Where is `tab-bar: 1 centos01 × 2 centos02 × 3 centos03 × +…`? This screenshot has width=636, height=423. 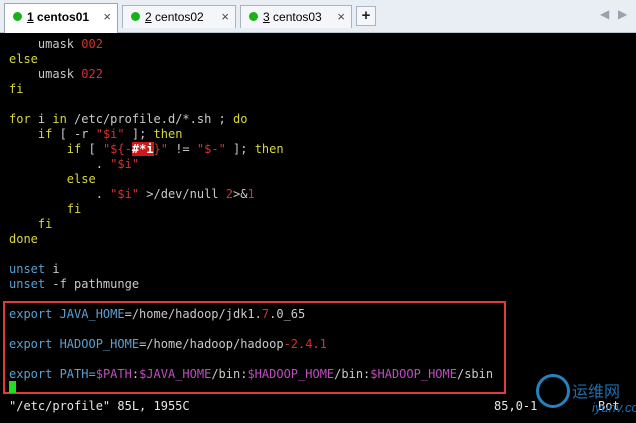 tab-bar: 1 centos01 × 2 centos02 × 3 centos03 × +… is located at coordinates (318, 16).